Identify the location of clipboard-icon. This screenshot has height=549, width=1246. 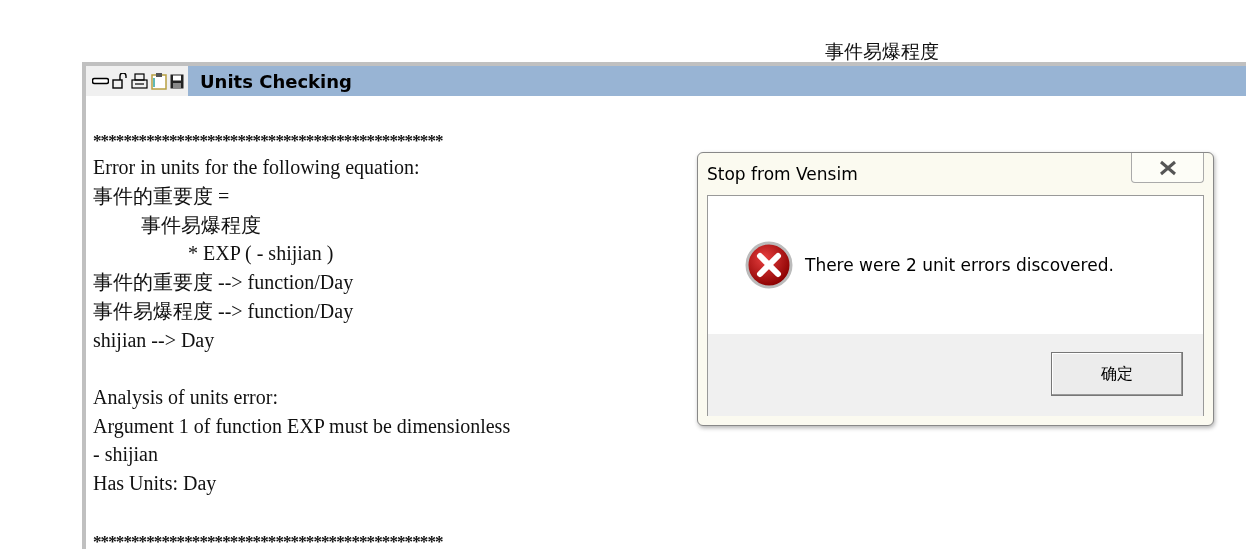
(159, 81).